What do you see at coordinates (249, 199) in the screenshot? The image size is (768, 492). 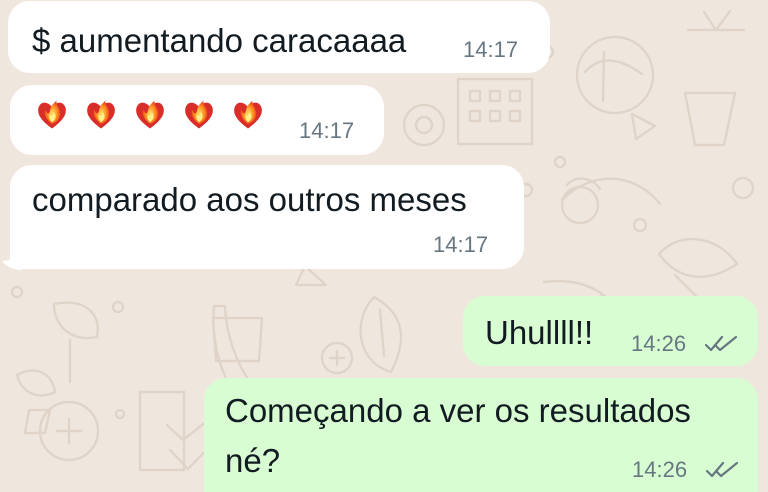 I see `message-text: comparado aos outros meses` at bounding box center [249, 199].